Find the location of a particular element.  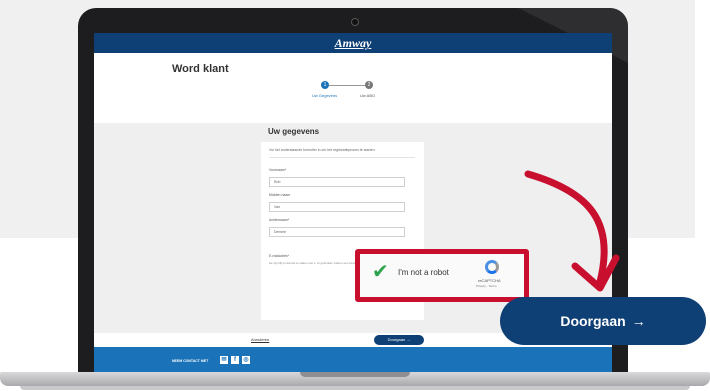

recaptcha-brand: reCAPTCHA is located at coordinates (489, 280).